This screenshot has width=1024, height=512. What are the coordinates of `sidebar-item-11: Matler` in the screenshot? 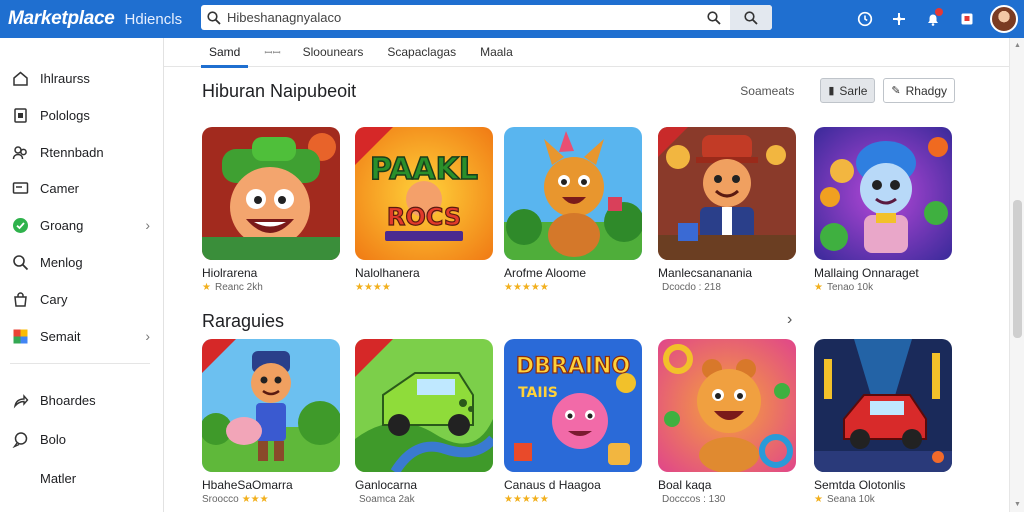 It's located at (82, 478).